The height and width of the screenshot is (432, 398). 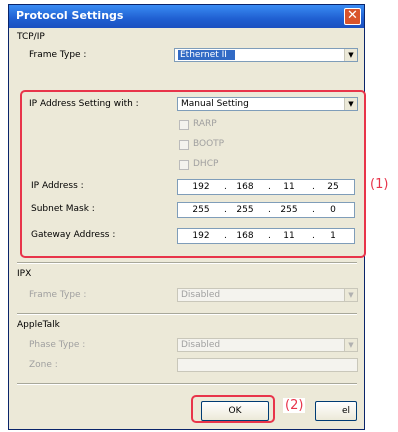 What do you see at coordinates (379, 184) in the screenshot?
I see `callout-label-1: (1)` at bounding box center [379, 184].